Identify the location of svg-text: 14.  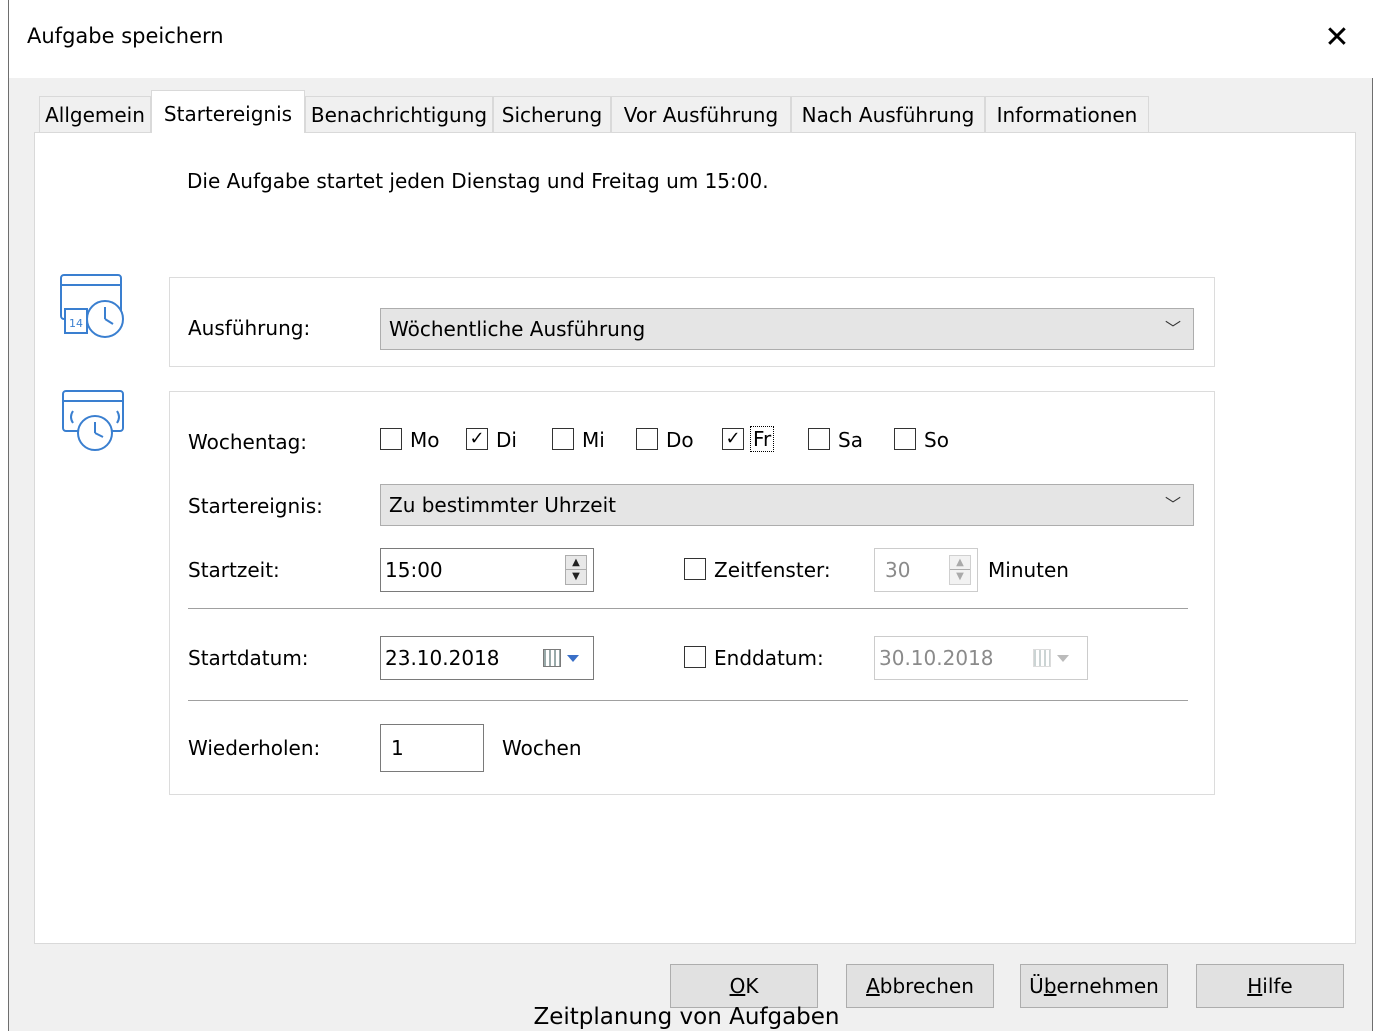
(76, 323).